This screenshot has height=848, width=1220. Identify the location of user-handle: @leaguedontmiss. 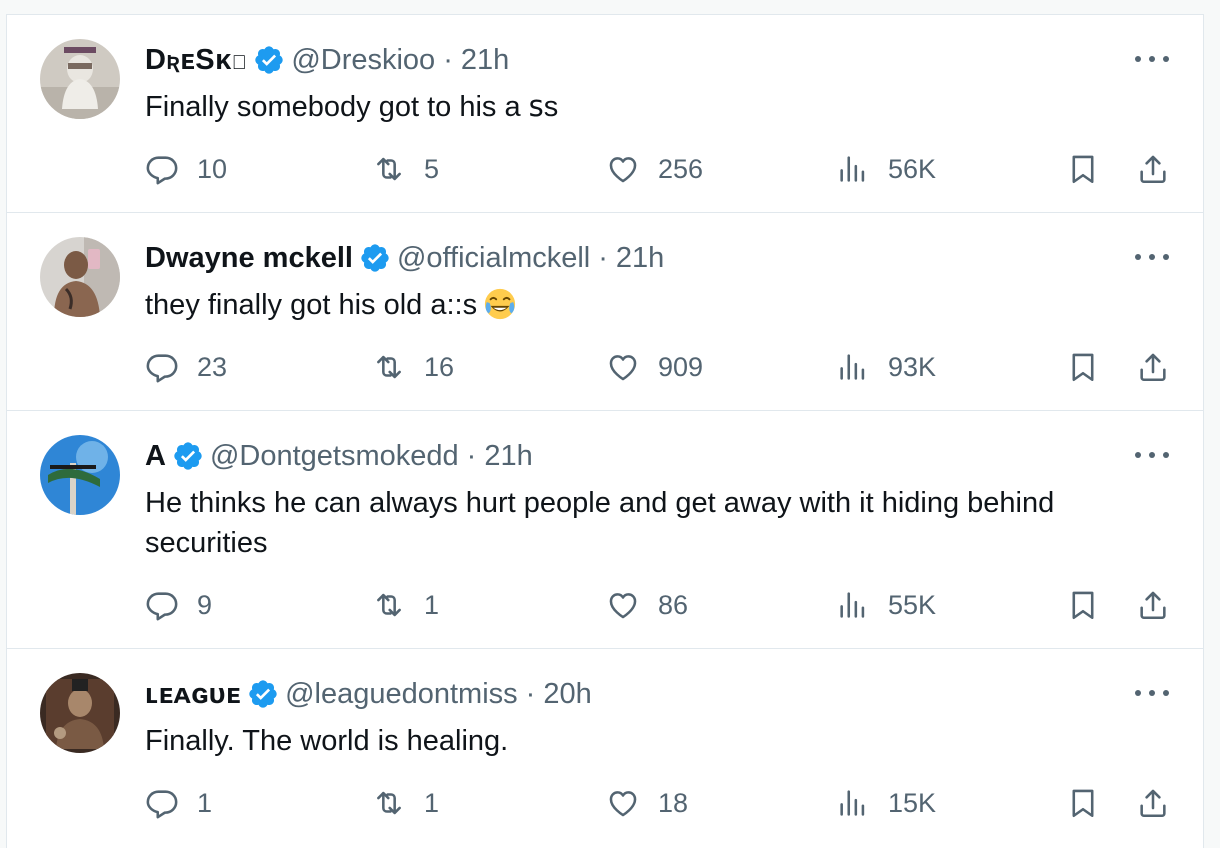
(401, 694).